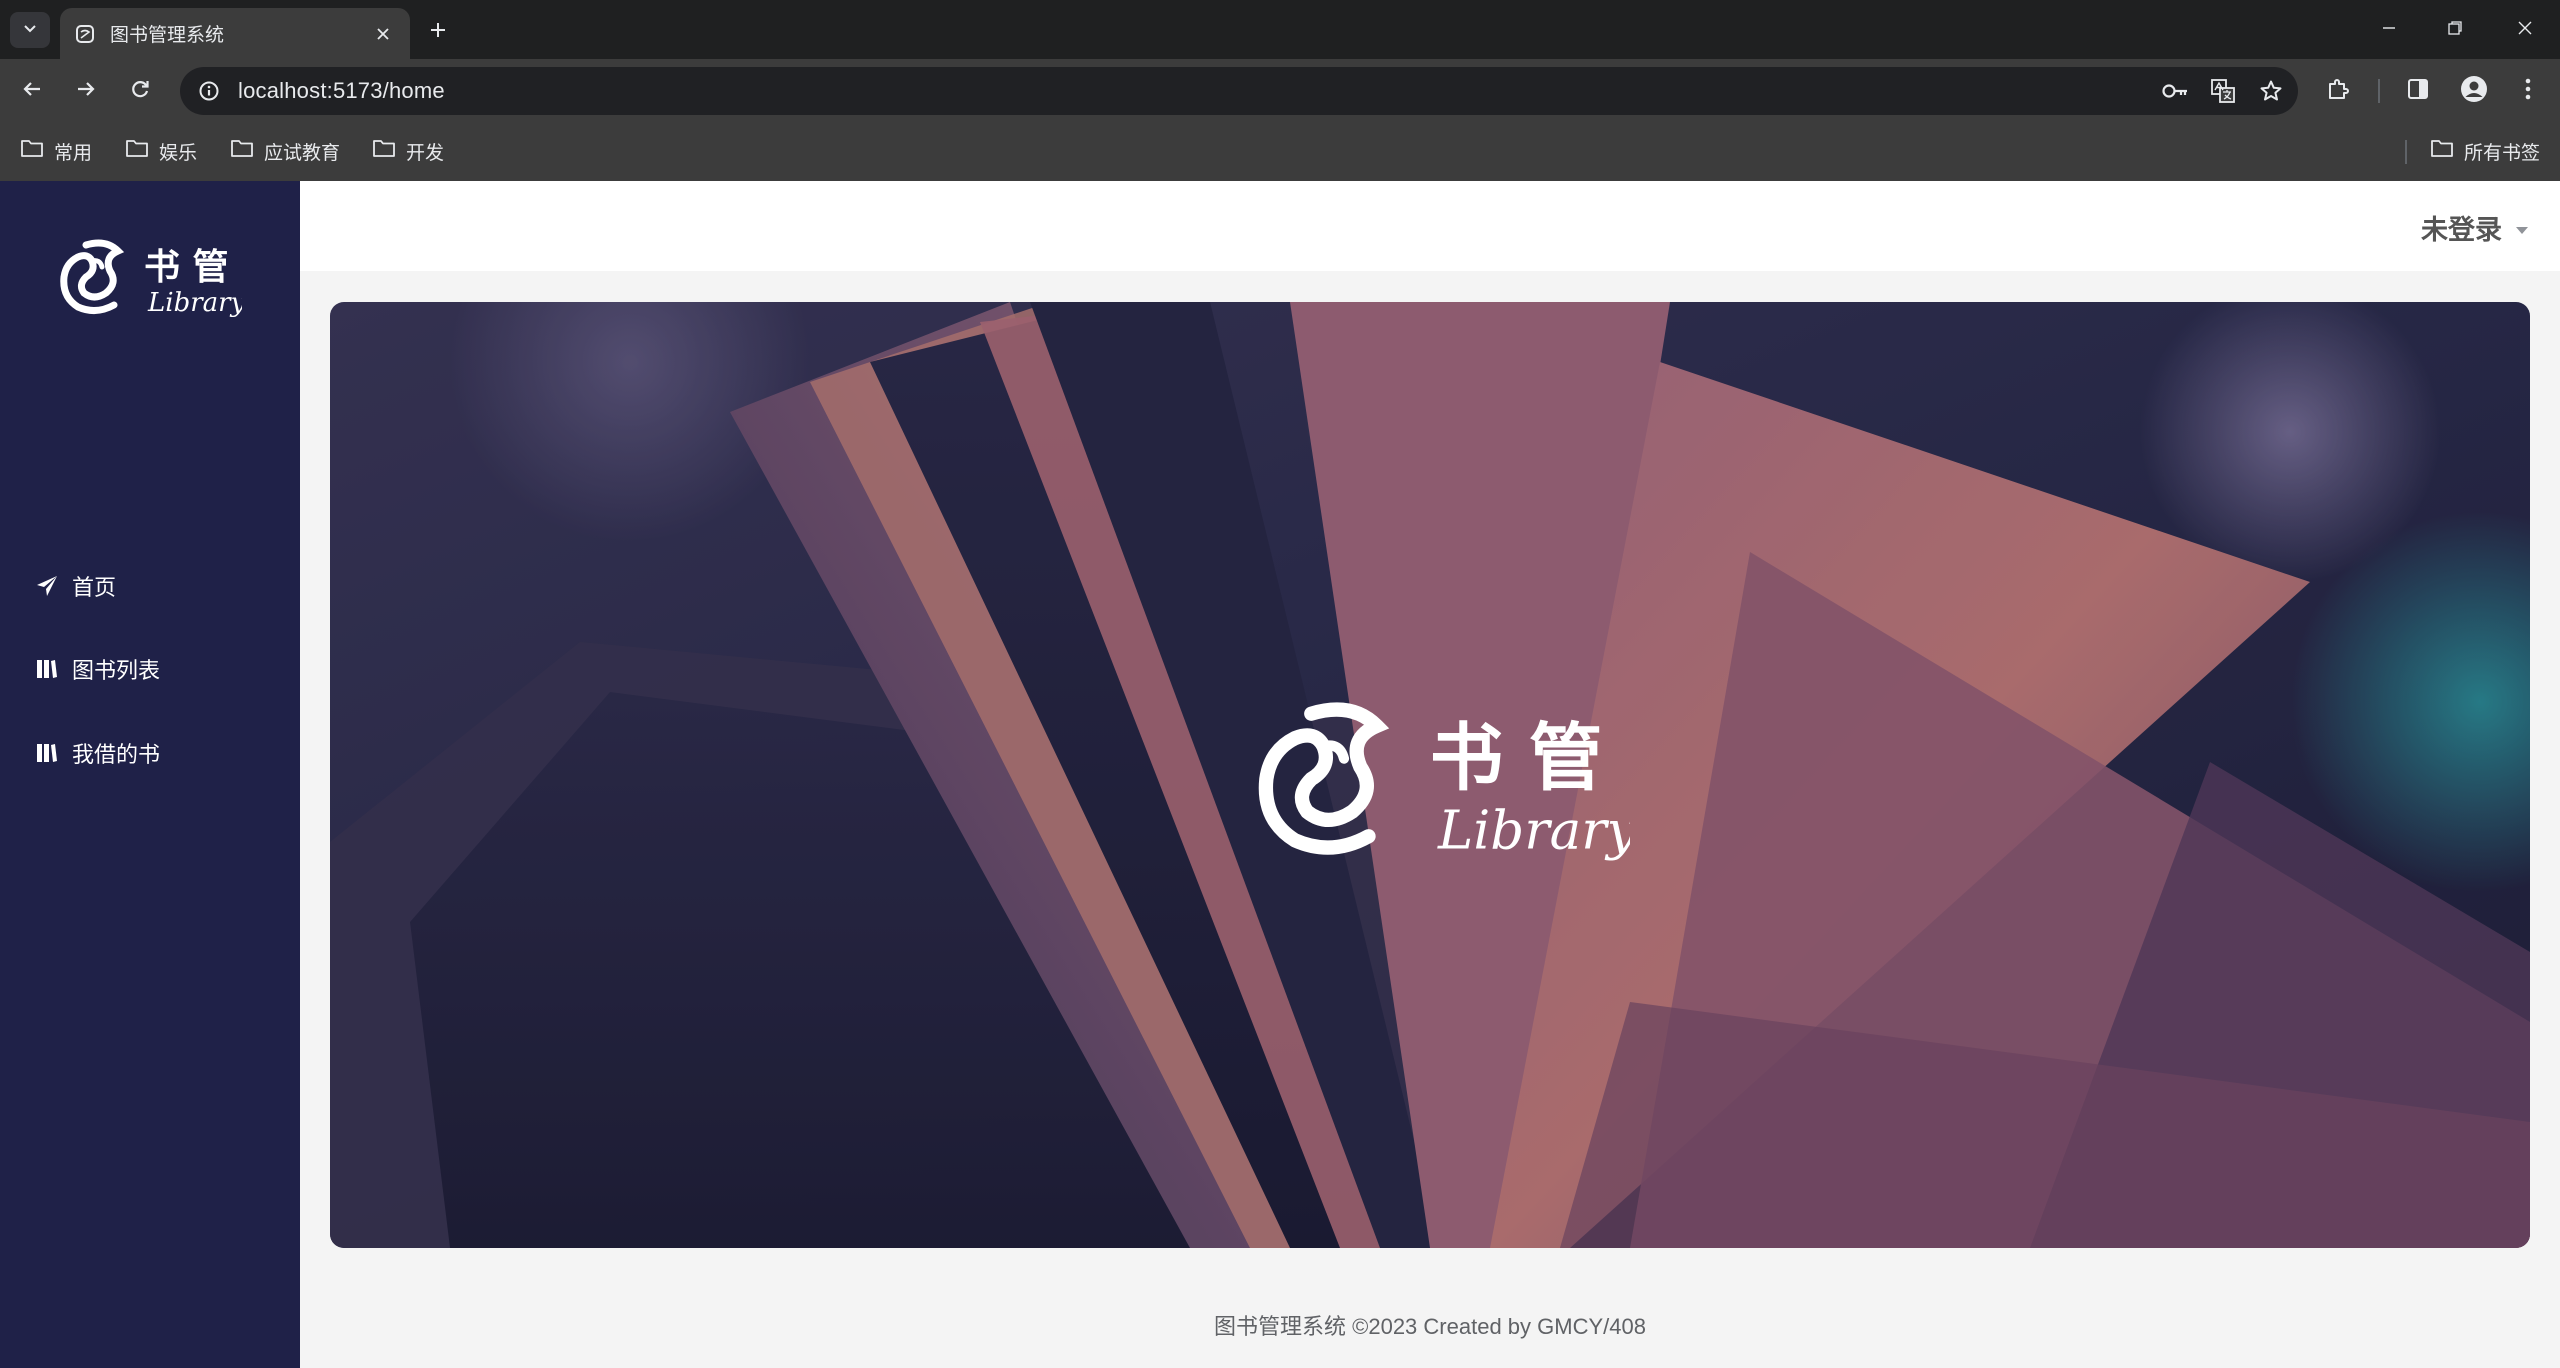 The width and height of the screenshot is (2560, 1368). I want to click on puzzle-icon, so click(2338, 91).